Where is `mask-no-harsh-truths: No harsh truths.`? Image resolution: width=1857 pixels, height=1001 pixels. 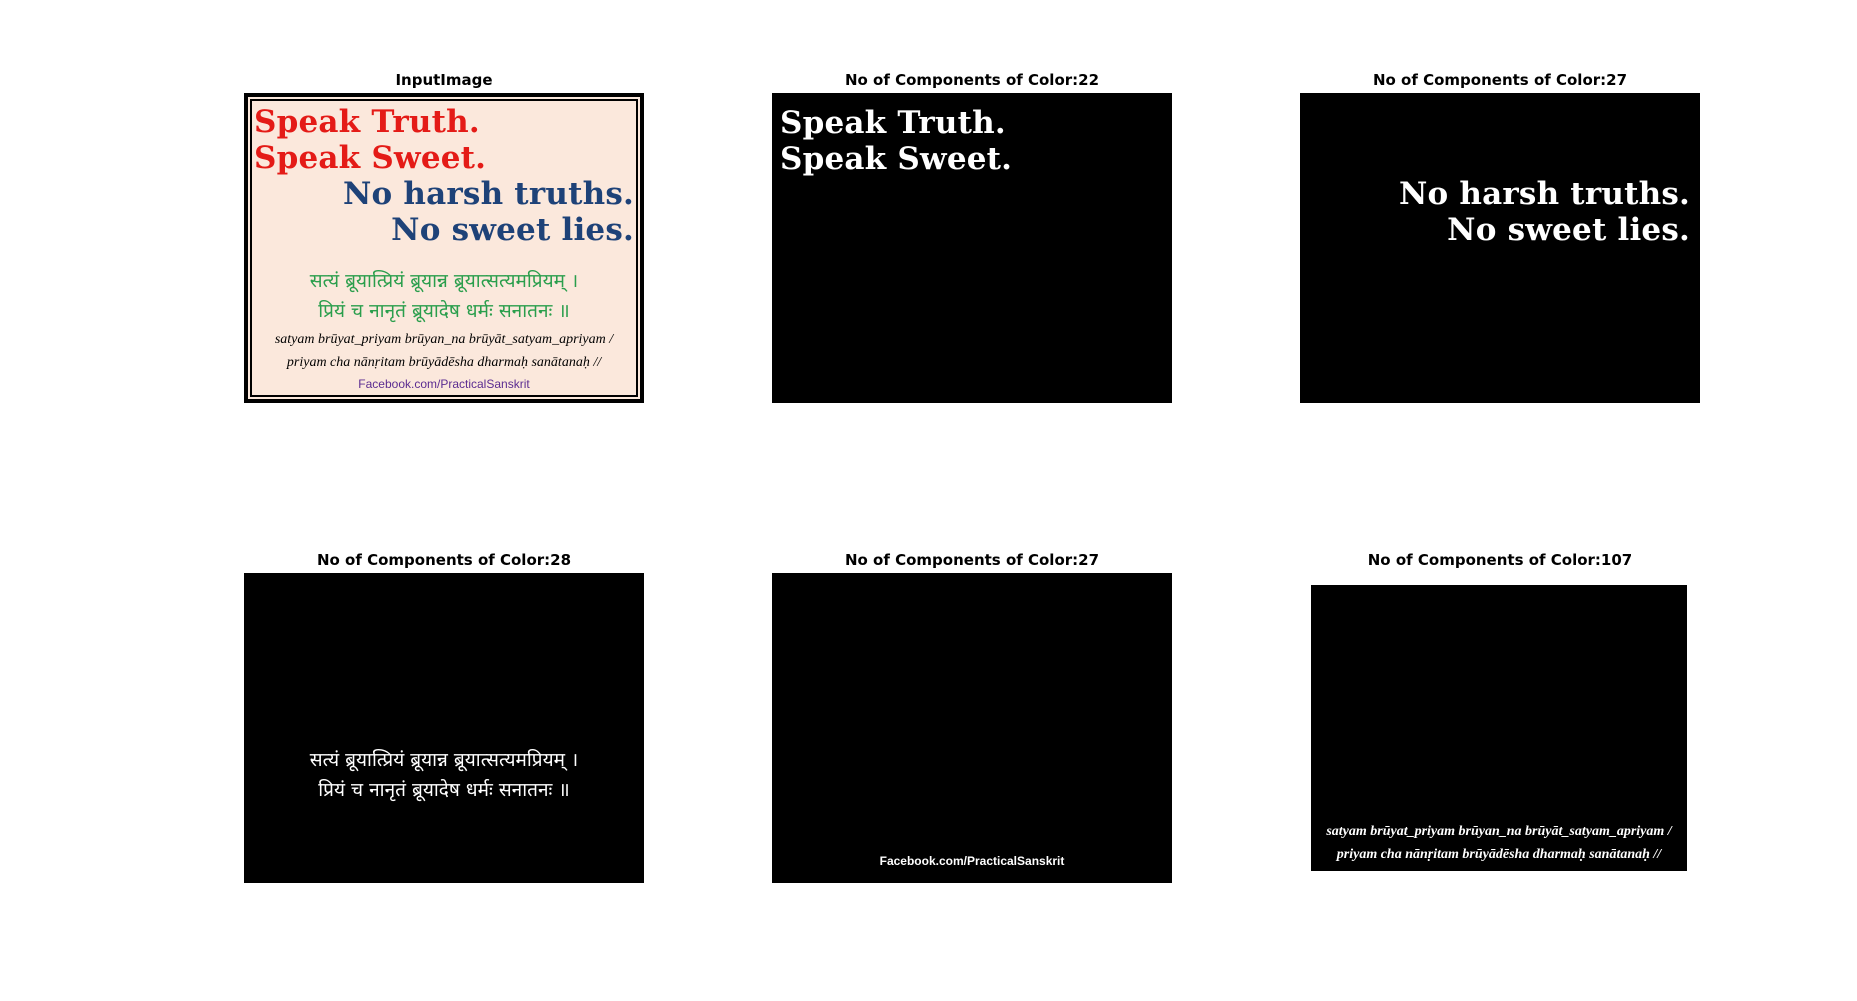 mask-no-harsh-truths: No harsh truths. is located at coordinates (1544, 194).